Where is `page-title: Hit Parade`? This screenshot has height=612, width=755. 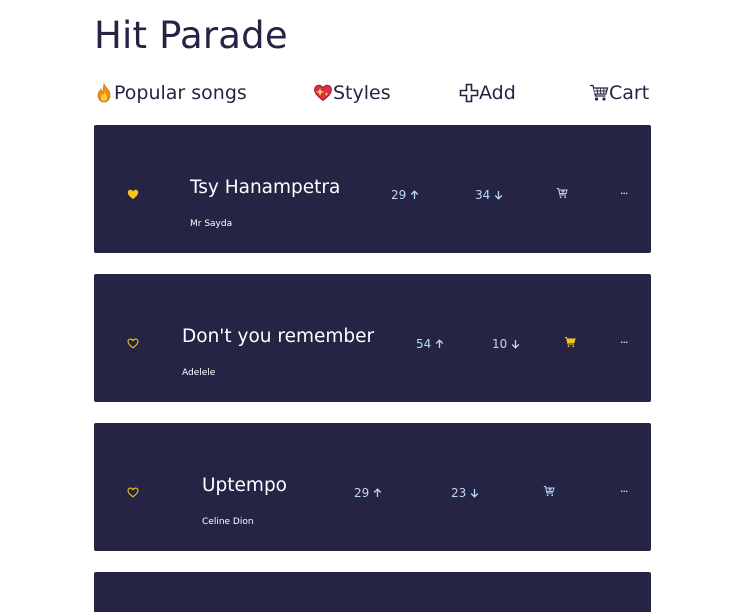
page-title: Hit Parade is located at coordinates (191, 35).